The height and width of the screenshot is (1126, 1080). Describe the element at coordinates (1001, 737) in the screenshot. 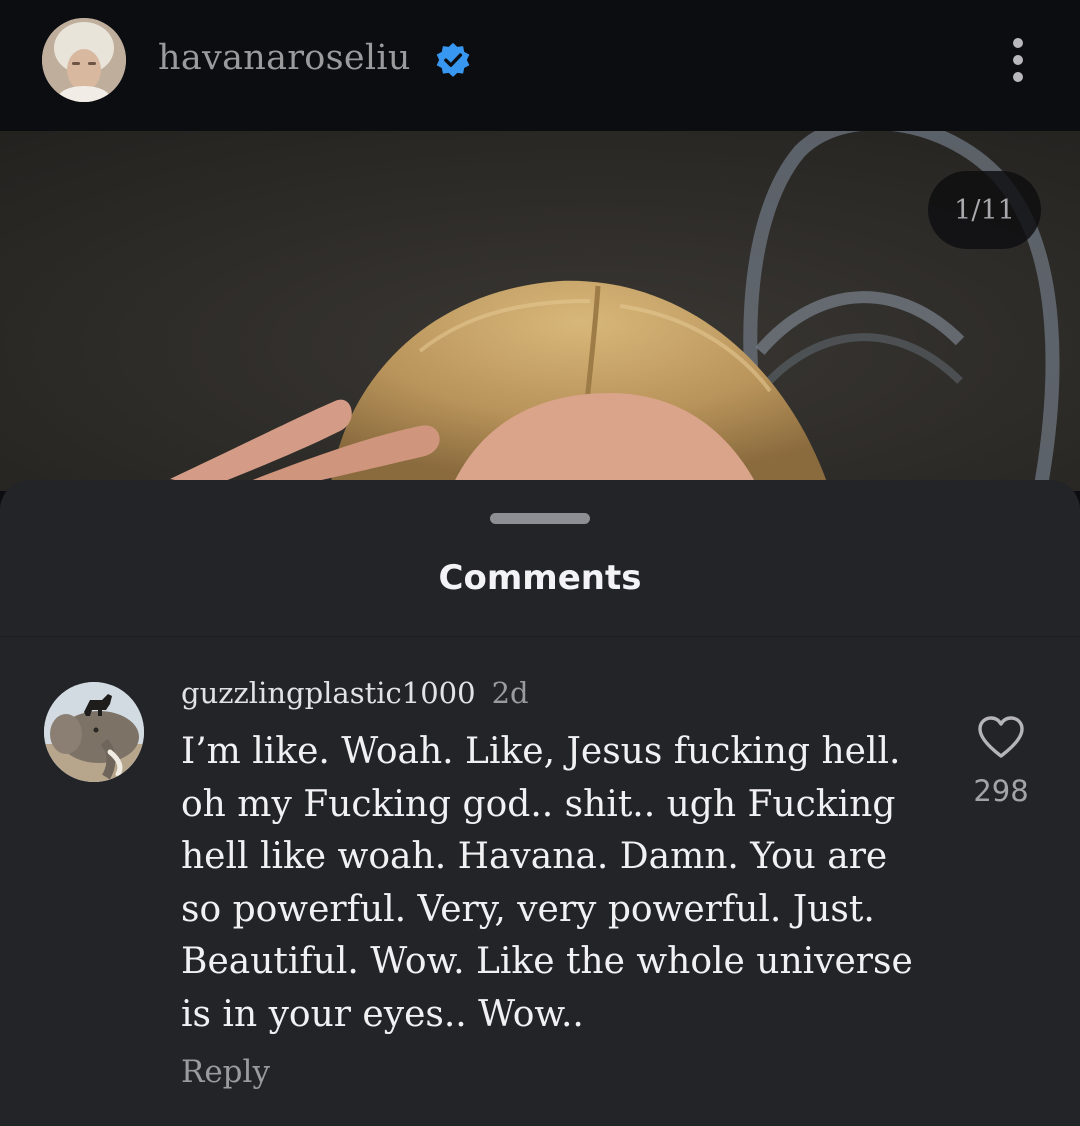

I see `heart-outline-icon` at that location.